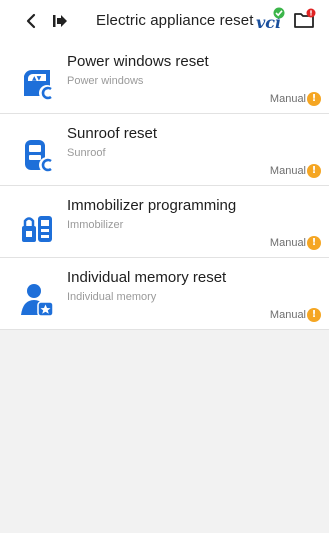 The width and height of the screenshot is (329, 533). I want to click on item-subtitle: Power windows, so click(105, 81).